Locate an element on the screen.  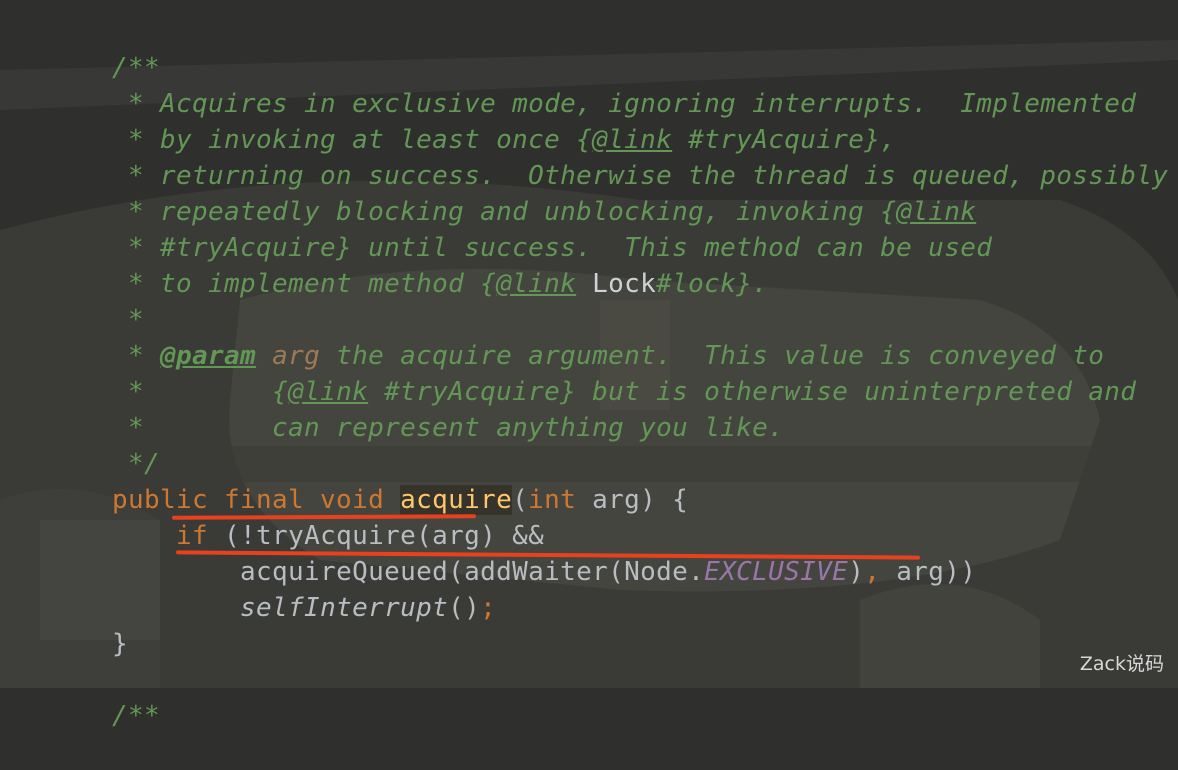
code-line-8: * is located at coordinates (96, 300).